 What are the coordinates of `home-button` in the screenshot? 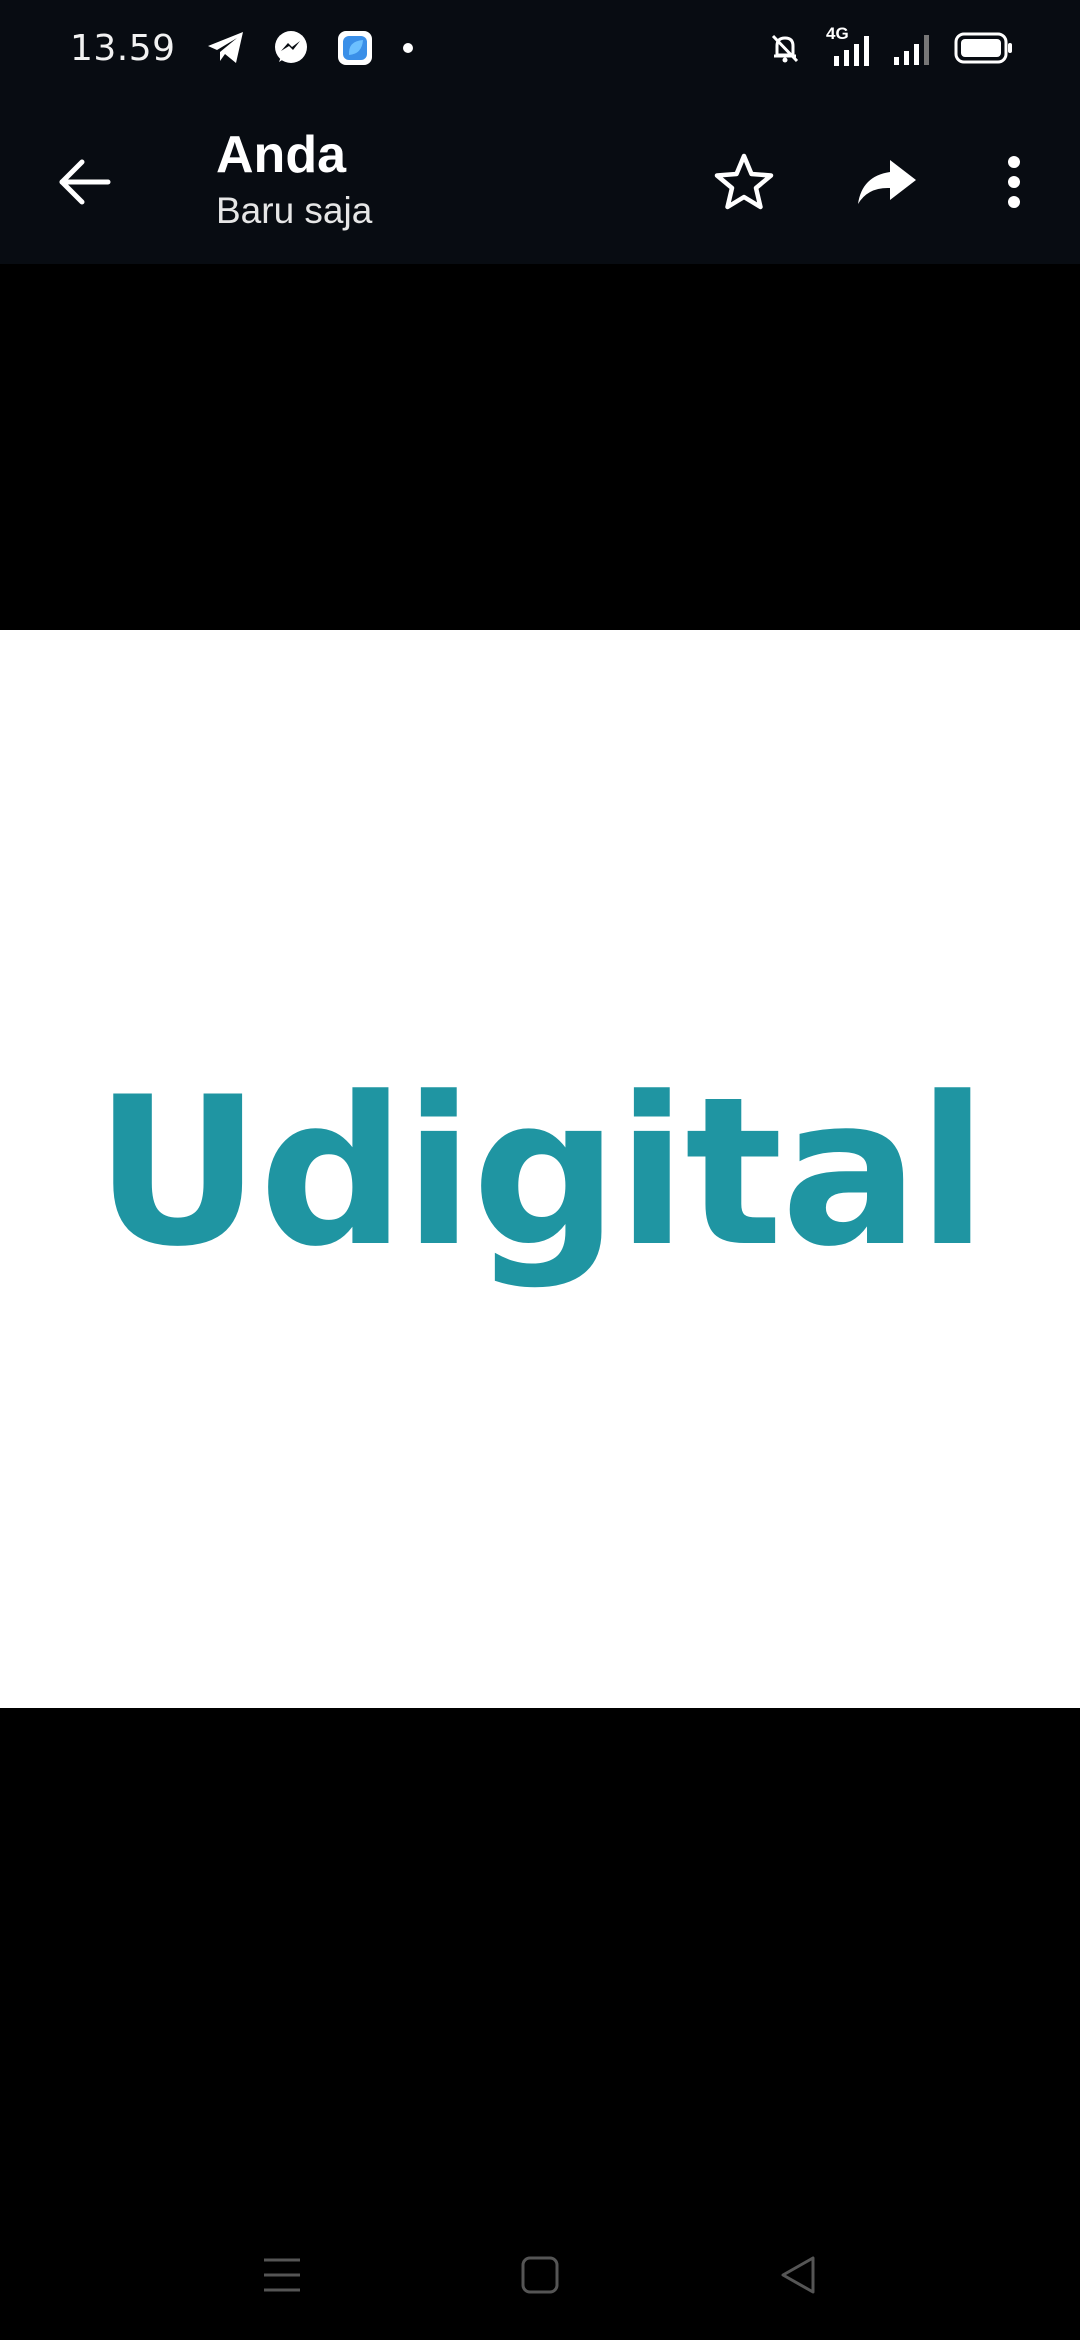 It's located at (540, 2275).